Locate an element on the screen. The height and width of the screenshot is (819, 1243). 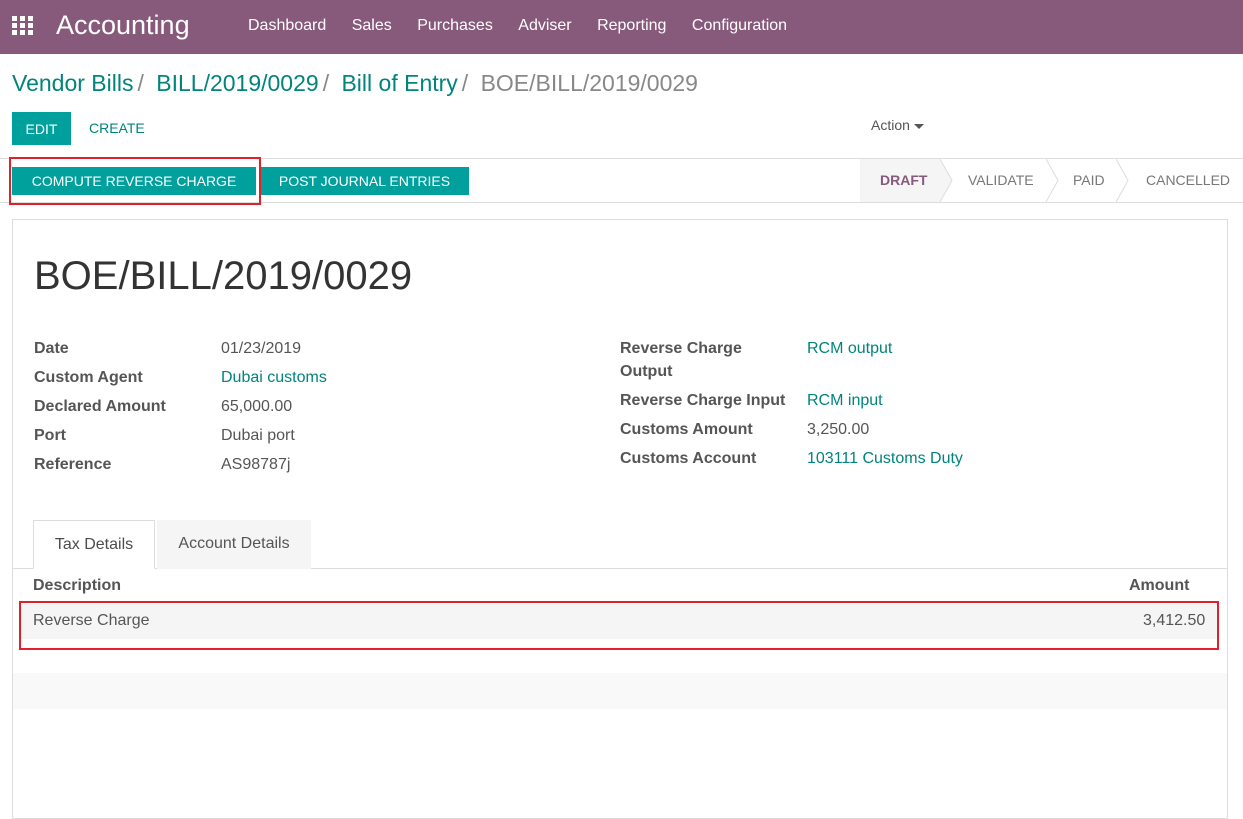
table-row is located at coordinates (618, 621).